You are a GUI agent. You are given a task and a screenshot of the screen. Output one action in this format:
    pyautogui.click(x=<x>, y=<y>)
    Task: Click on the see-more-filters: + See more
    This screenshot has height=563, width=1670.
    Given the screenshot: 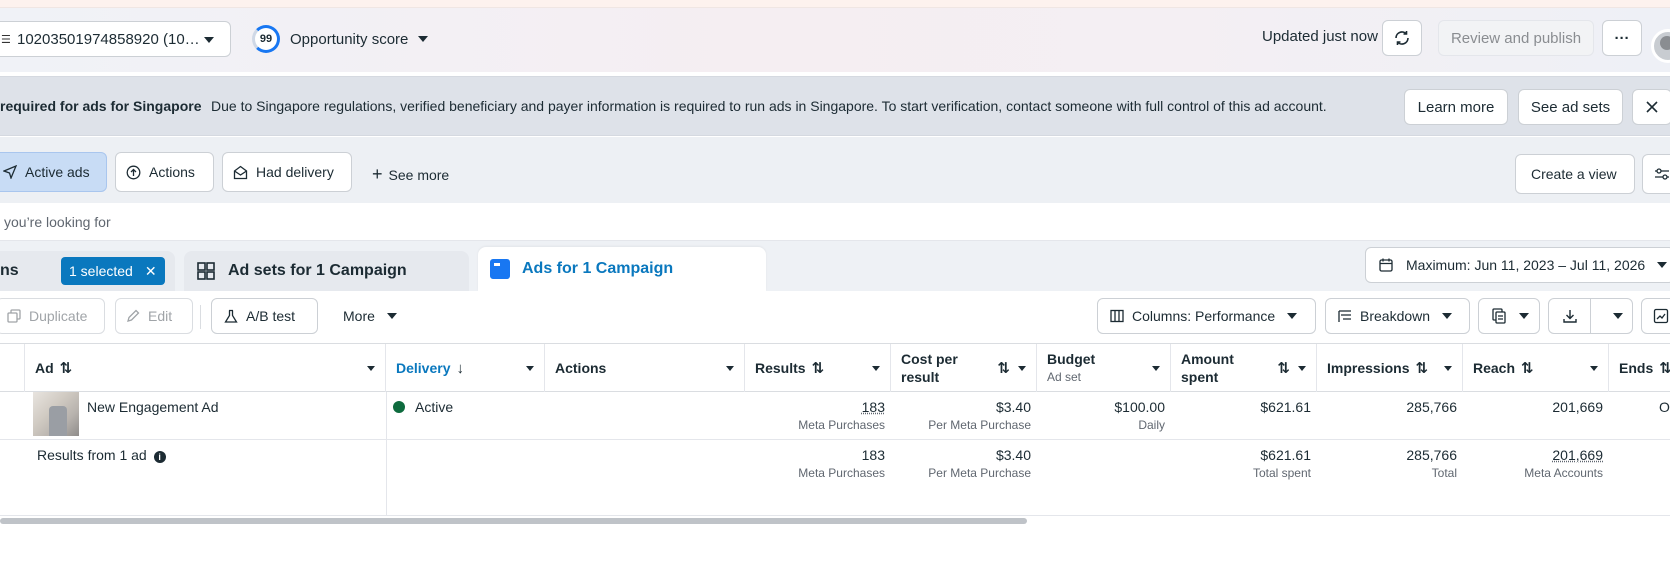 What is the action you would take?
    pyautogui.click(x=410, y=174)
    